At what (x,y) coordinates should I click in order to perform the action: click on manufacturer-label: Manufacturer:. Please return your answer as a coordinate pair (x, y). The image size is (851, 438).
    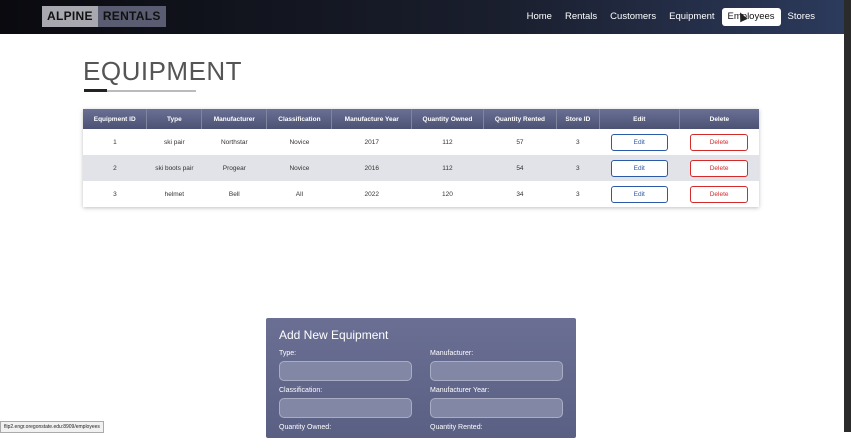
    Looking at the image, I should click on (452, 353).